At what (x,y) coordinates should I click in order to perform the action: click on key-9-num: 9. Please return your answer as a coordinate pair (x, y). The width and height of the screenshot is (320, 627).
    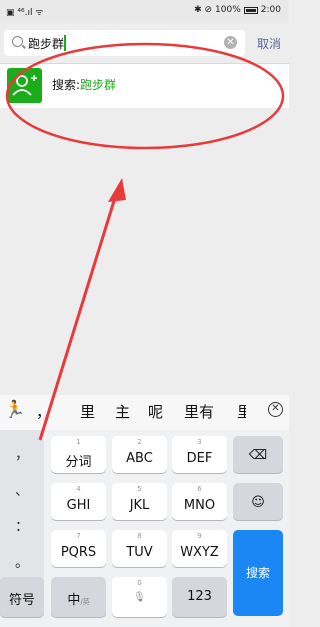
    Looking at the image, I should click on (199, 536).